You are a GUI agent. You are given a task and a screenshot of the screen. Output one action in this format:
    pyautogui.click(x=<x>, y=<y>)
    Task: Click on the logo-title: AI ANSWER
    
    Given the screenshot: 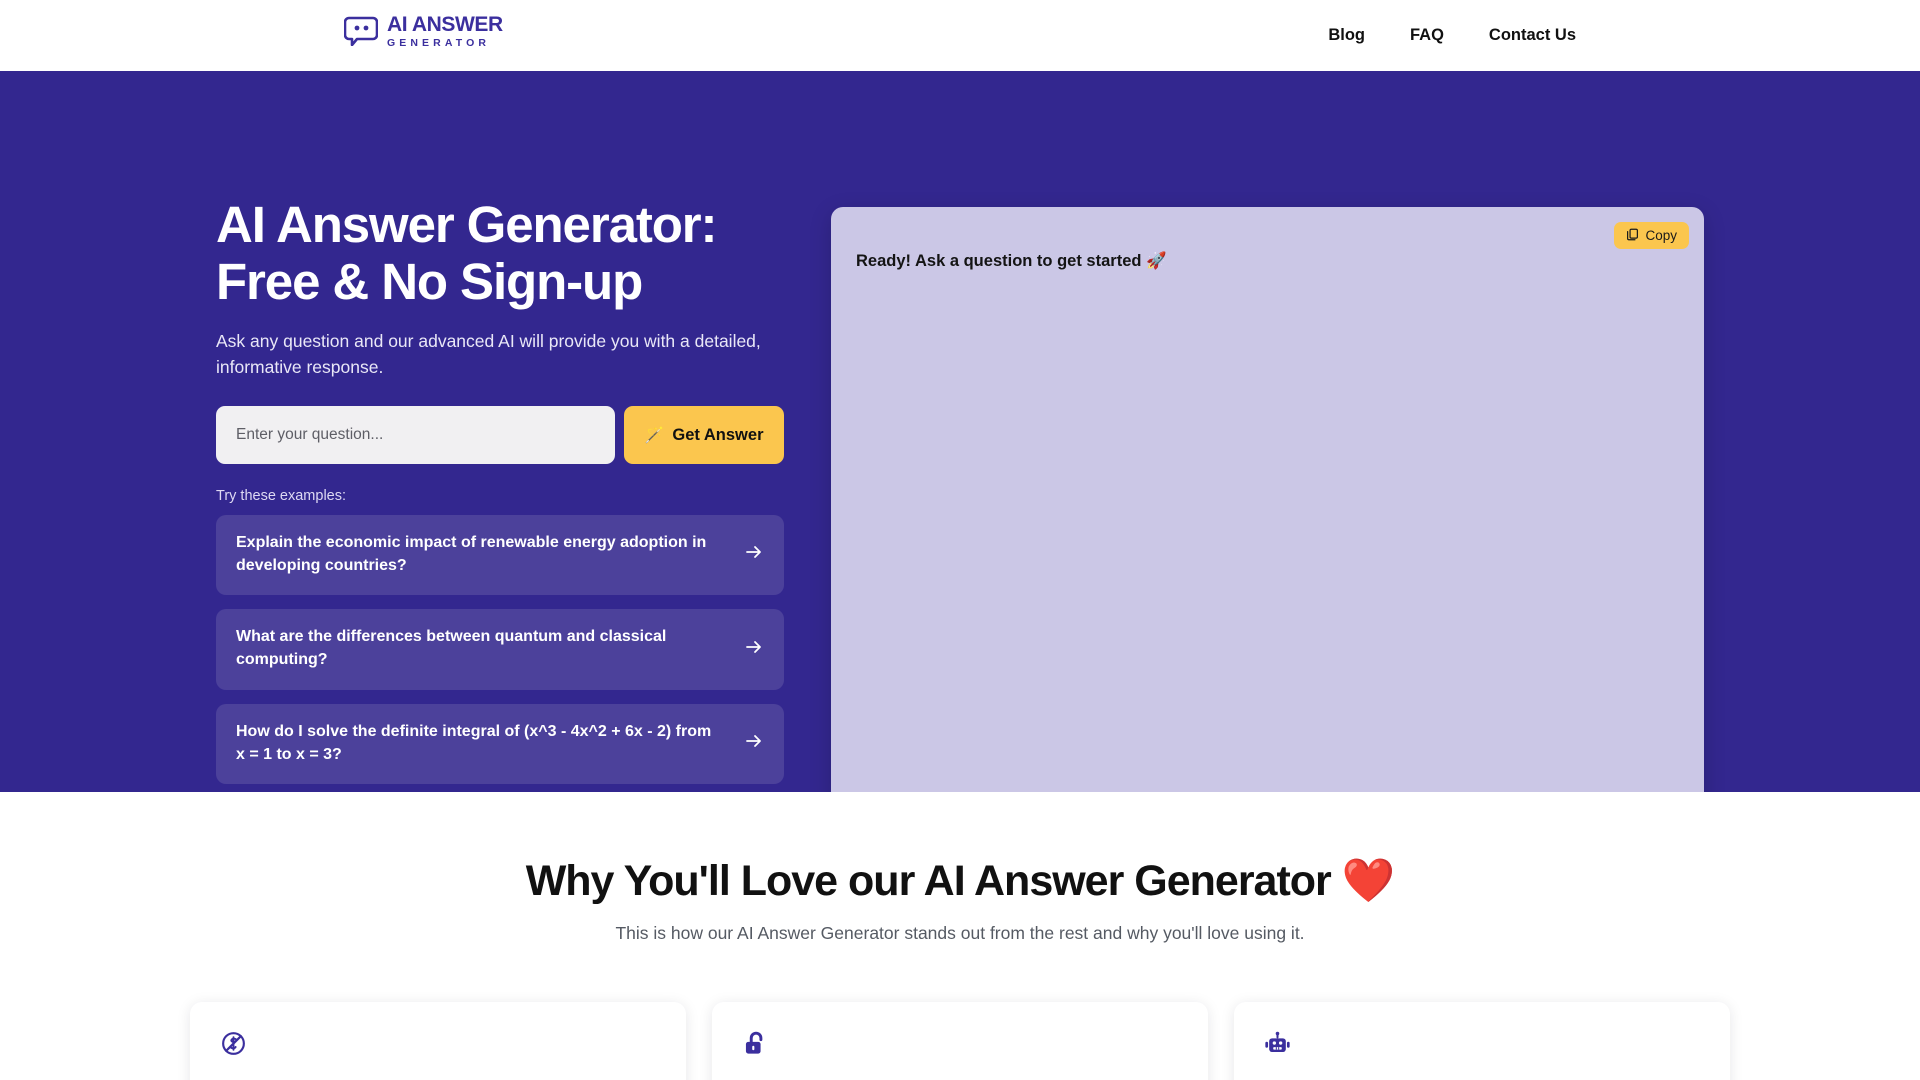 What is the action you would take?
    pyautogui.click(x=445, y=24)
    